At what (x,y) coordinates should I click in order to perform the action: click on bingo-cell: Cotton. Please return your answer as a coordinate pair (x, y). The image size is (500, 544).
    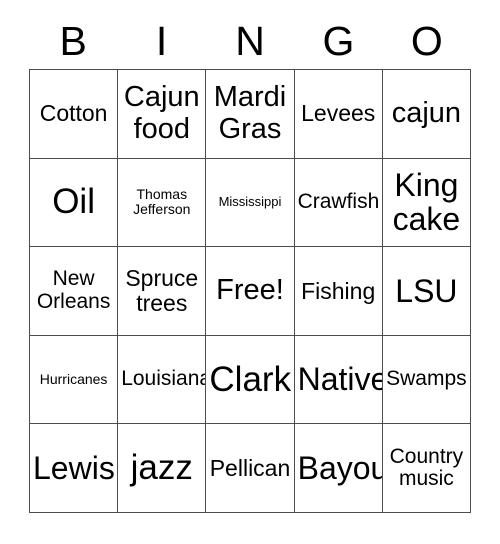
    Looking at the image, I should click on (74, 114).